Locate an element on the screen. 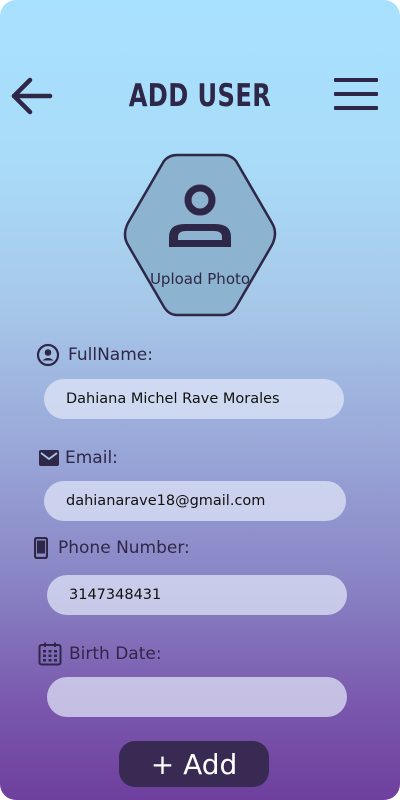 The width and height of the screenshot is (400, 800). phone-icon is located at coordinates (41, 548).